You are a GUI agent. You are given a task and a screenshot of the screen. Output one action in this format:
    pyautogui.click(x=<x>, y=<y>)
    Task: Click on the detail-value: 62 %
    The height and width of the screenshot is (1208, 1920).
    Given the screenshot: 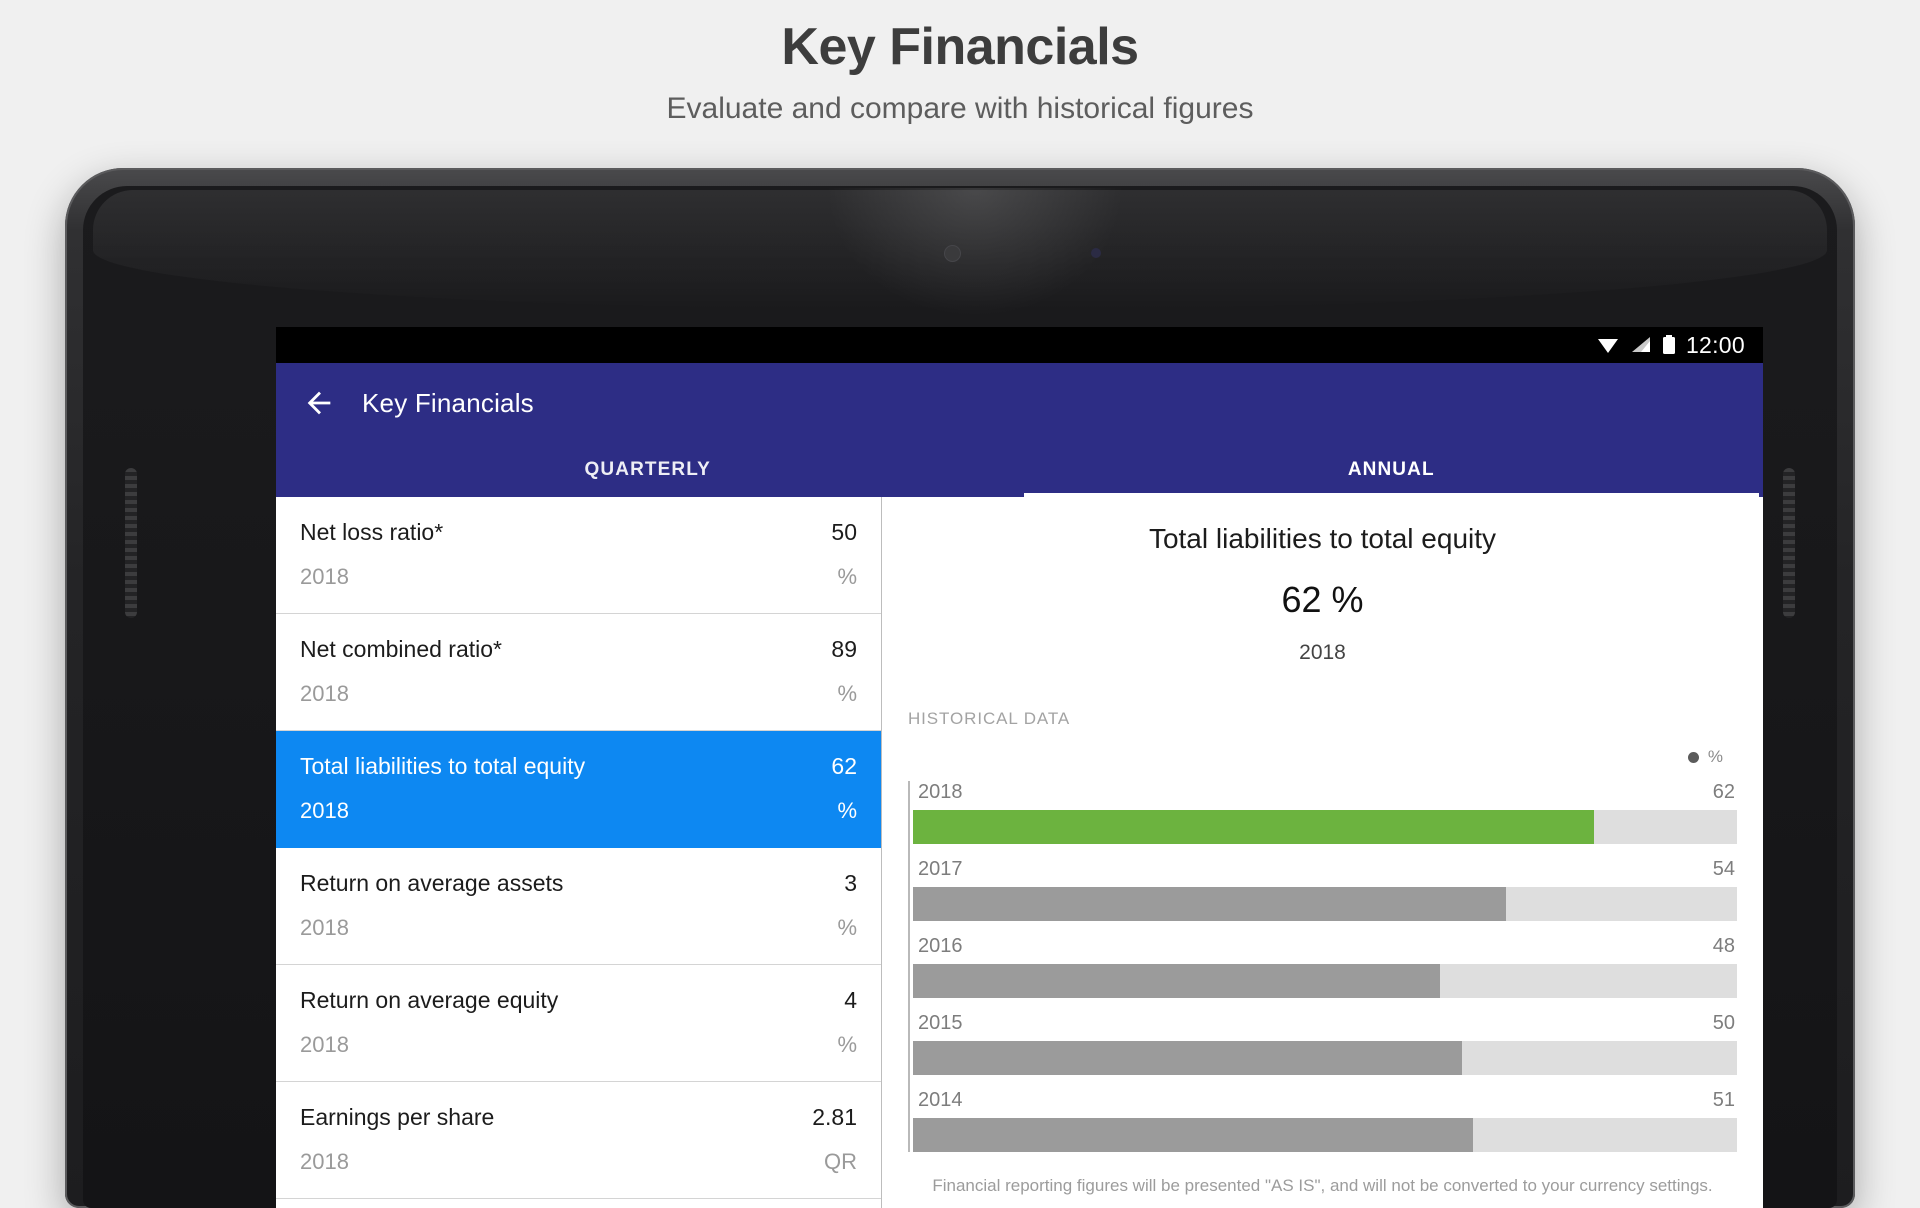 What is the action you would take?
    pyautogui.click(x=1322, y=599)
    